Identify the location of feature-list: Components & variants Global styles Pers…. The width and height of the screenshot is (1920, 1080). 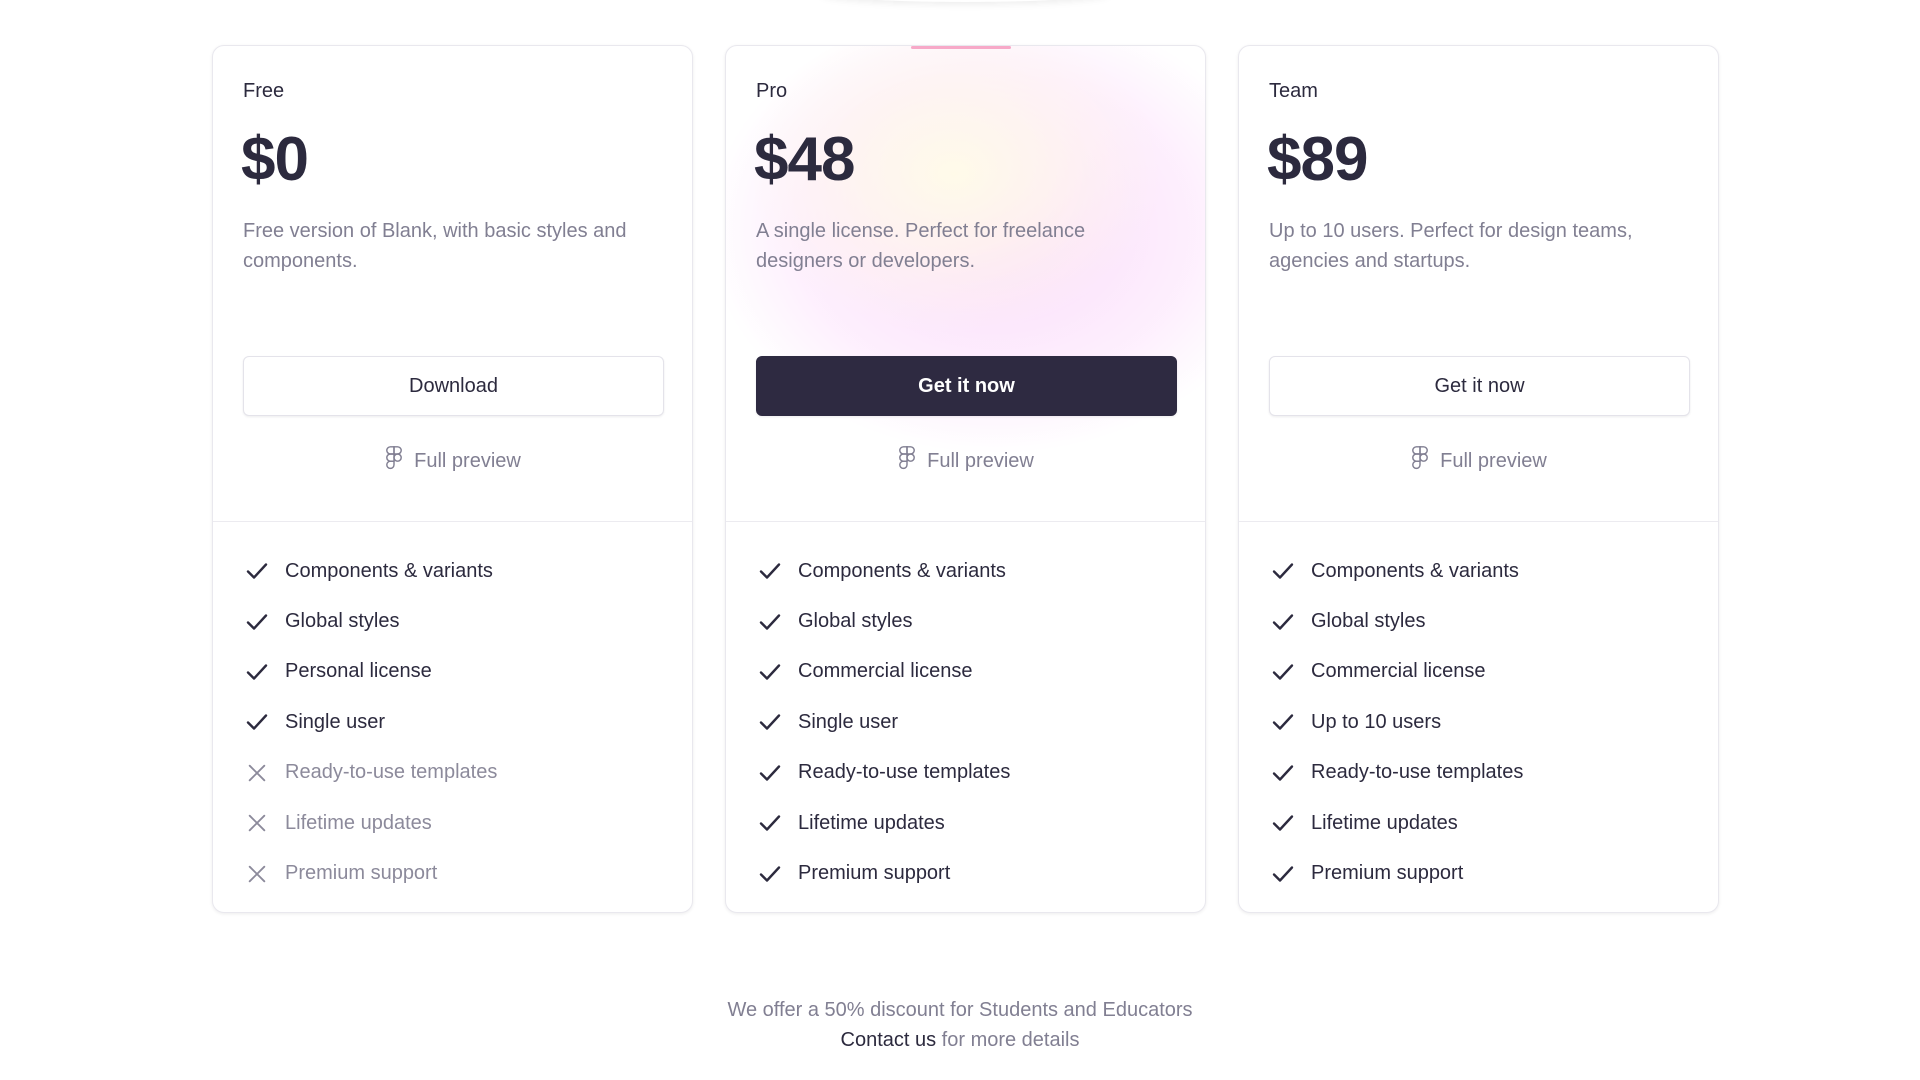
(370, 722).